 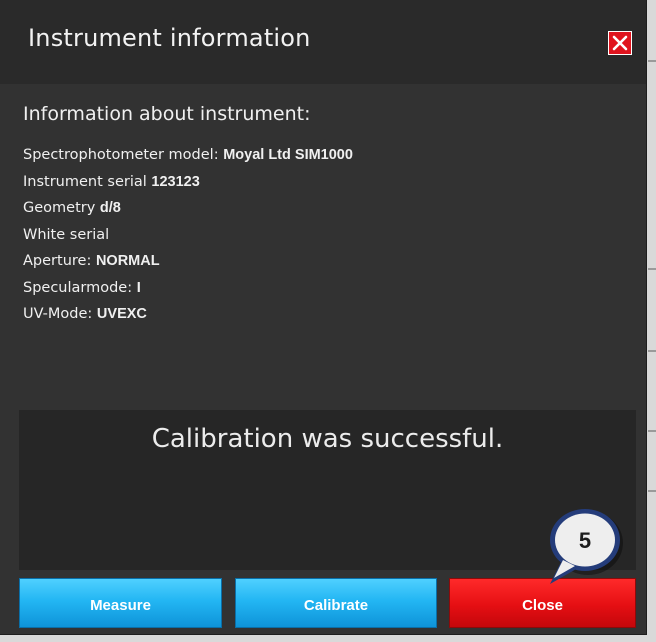 What do you see at coordinates (188, 264) in the screenshot?
I see `info-row-aperture: Aperture: NORMAL` at bounding box center [188, 264].